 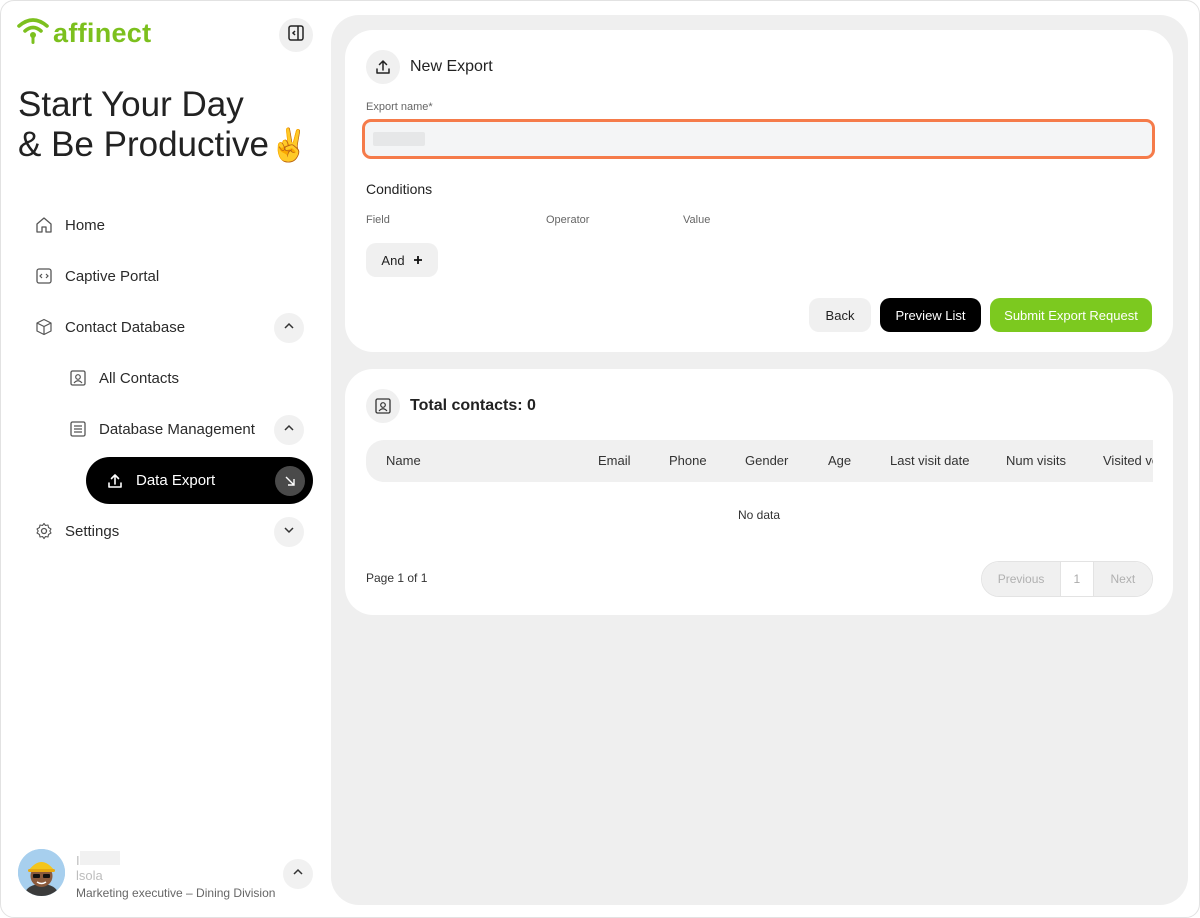 I want to click on plus-icon, so click(x=418, y=260).